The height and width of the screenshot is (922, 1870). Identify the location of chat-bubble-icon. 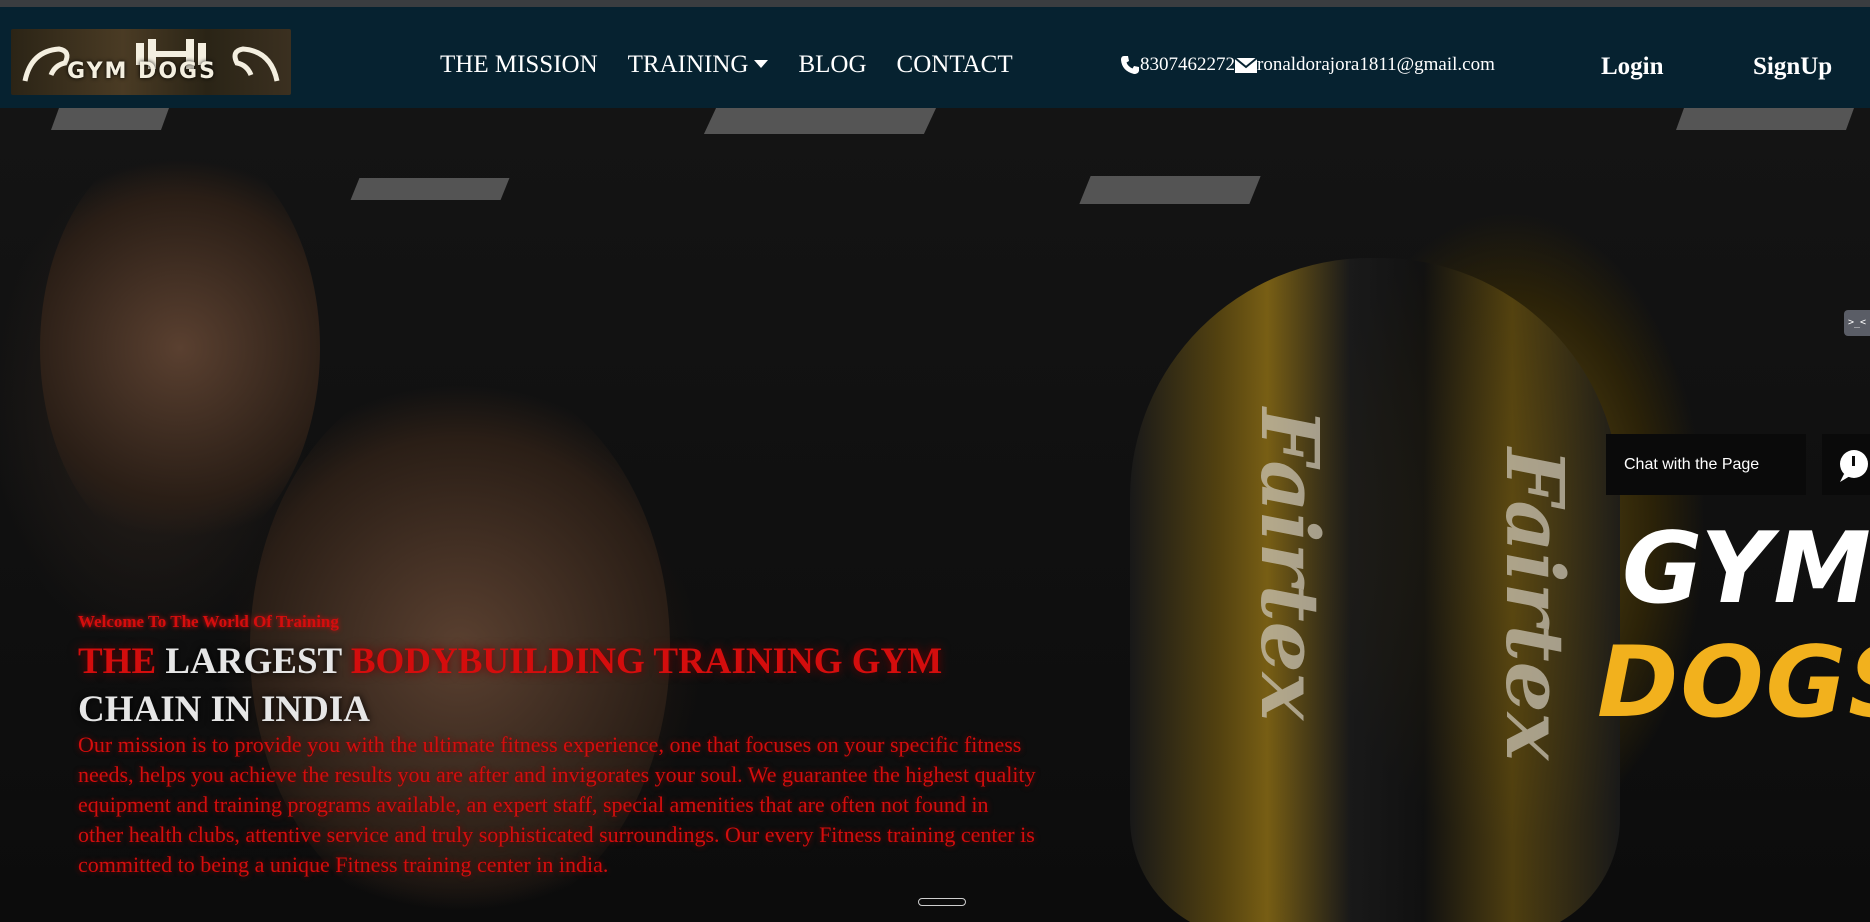
(1854, 466).